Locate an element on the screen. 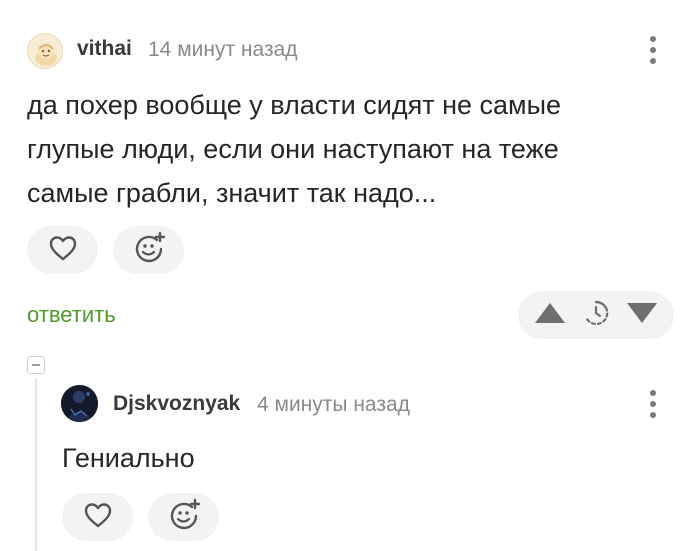 This screenshot has height=551, width=700. timer-icon is located at coordinates (596, 315).